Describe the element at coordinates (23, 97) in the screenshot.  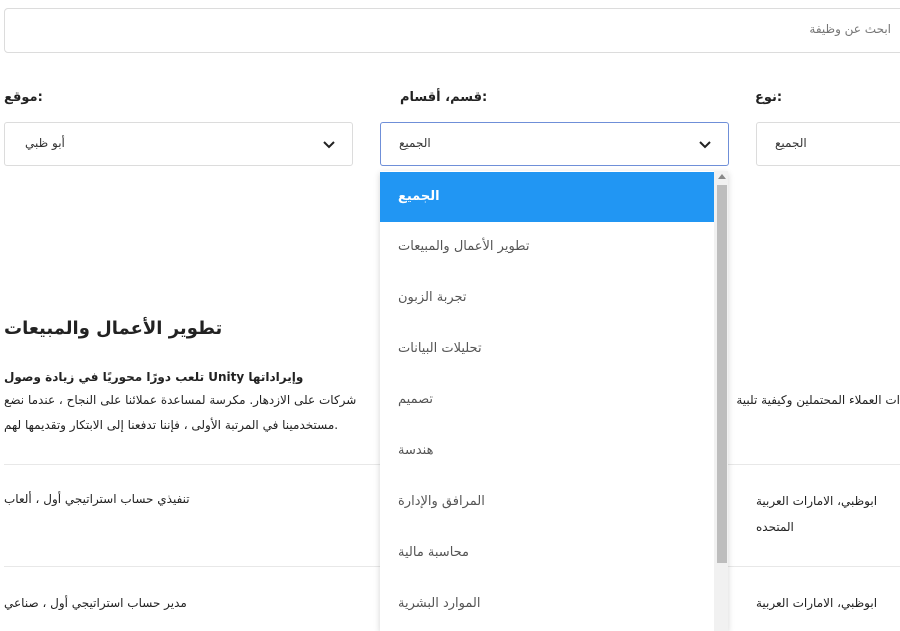
I see `location-label: :موقع` at that location.